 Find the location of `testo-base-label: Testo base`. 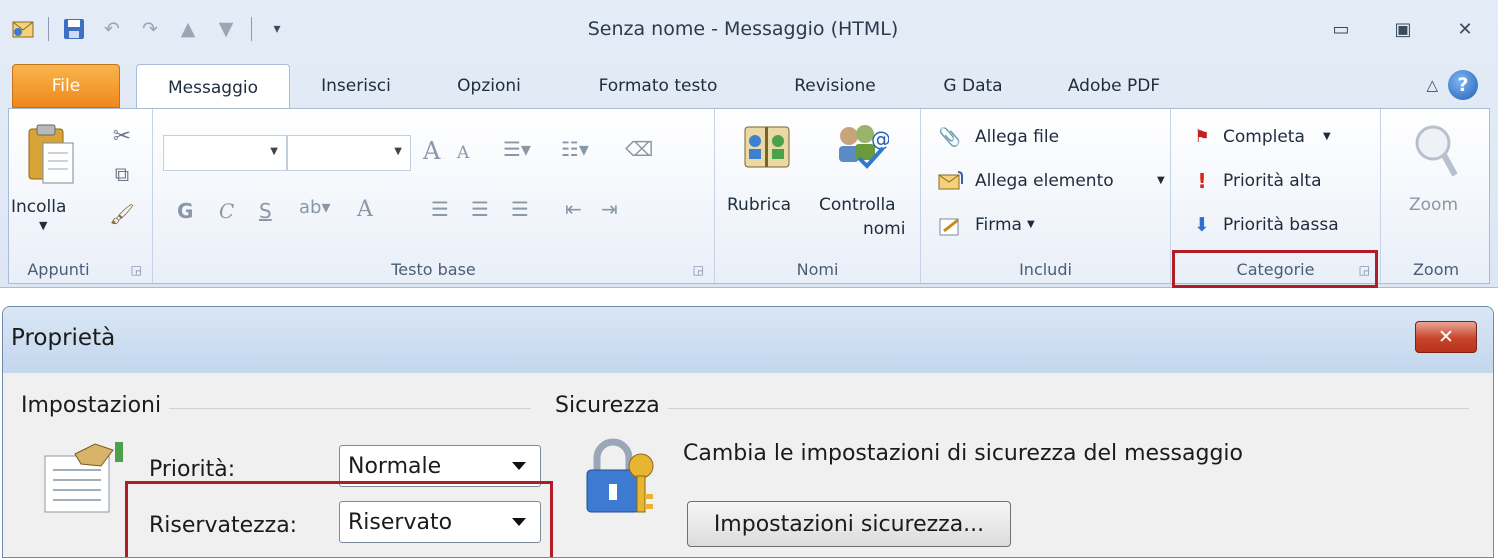

testo-base-label: Testo base is located at coordinates (433, 269).